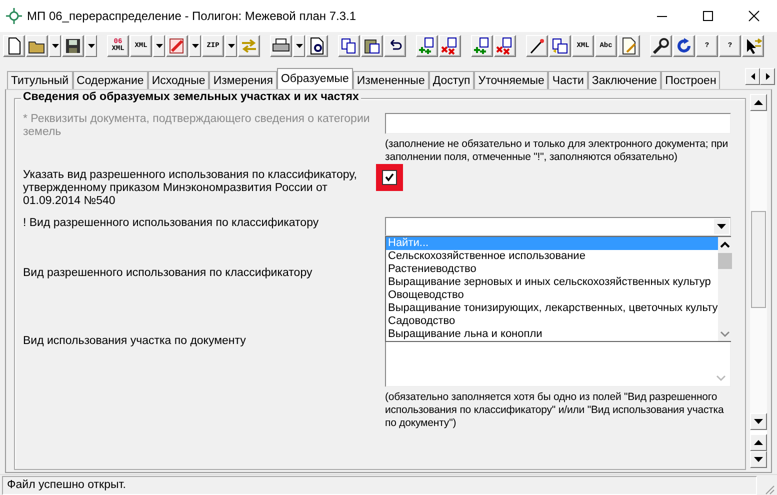 The width and height of the screenshot is (777, 495). Describe the element at coordinates (135, 341) in the screenshot. I see `field-label: Вид использования участка по документу` at that location.